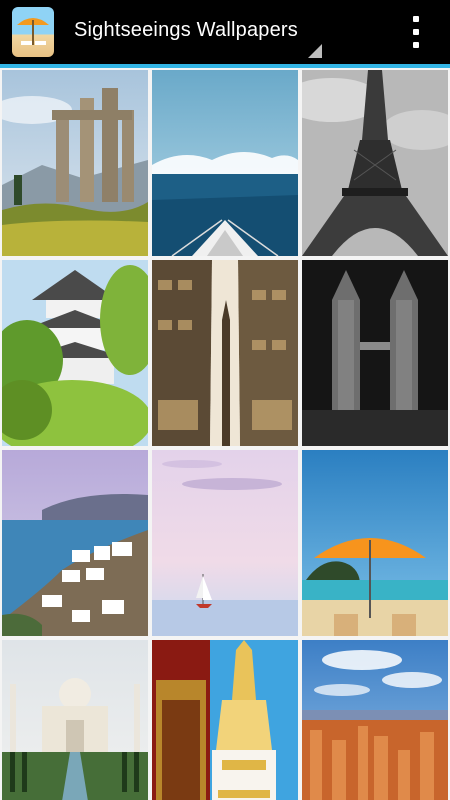 This screenshot has height=800, width=450. I want to click on action-bar: Sightseeings Wallpapers, so click(225, 34).